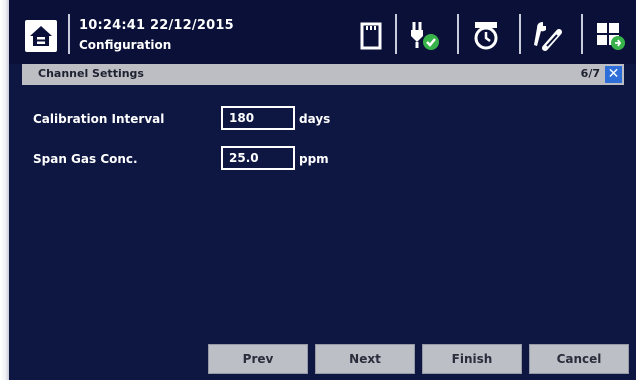 The height and width of the screenshot is (380, 636). Describe the element at coordinates (85, 159) in the screenshot. I see `span-gas-conc-label: Span Gas Conc.` at that location.